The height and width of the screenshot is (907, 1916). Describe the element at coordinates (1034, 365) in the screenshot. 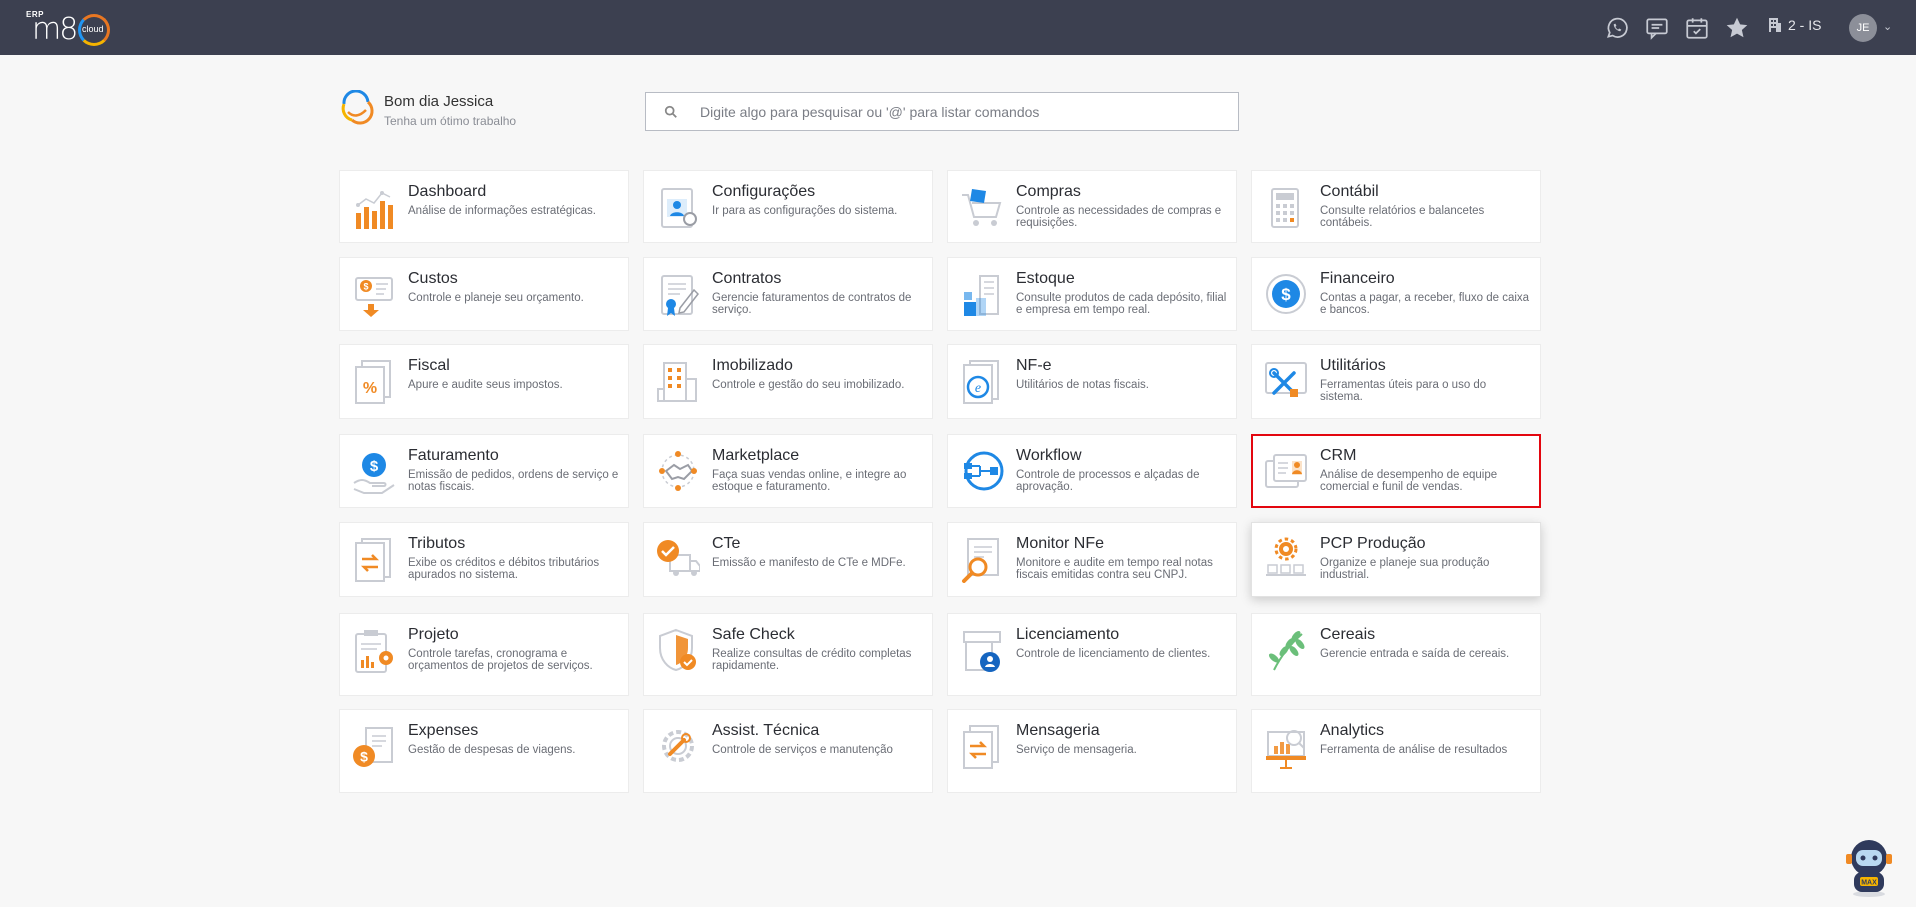

I see `module-title: NF-e` at that location.